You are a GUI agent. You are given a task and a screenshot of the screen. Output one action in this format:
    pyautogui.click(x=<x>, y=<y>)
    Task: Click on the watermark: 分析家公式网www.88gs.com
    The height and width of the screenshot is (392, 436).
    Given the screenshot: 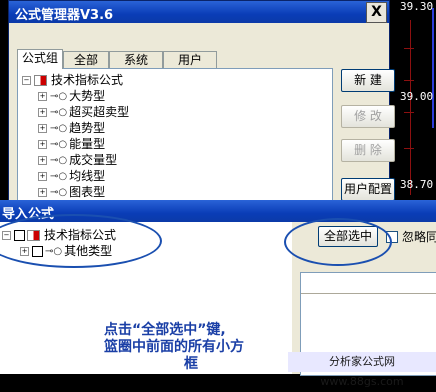 What is the action you would take?
    pyautogui.click(x=362, y=370)
    